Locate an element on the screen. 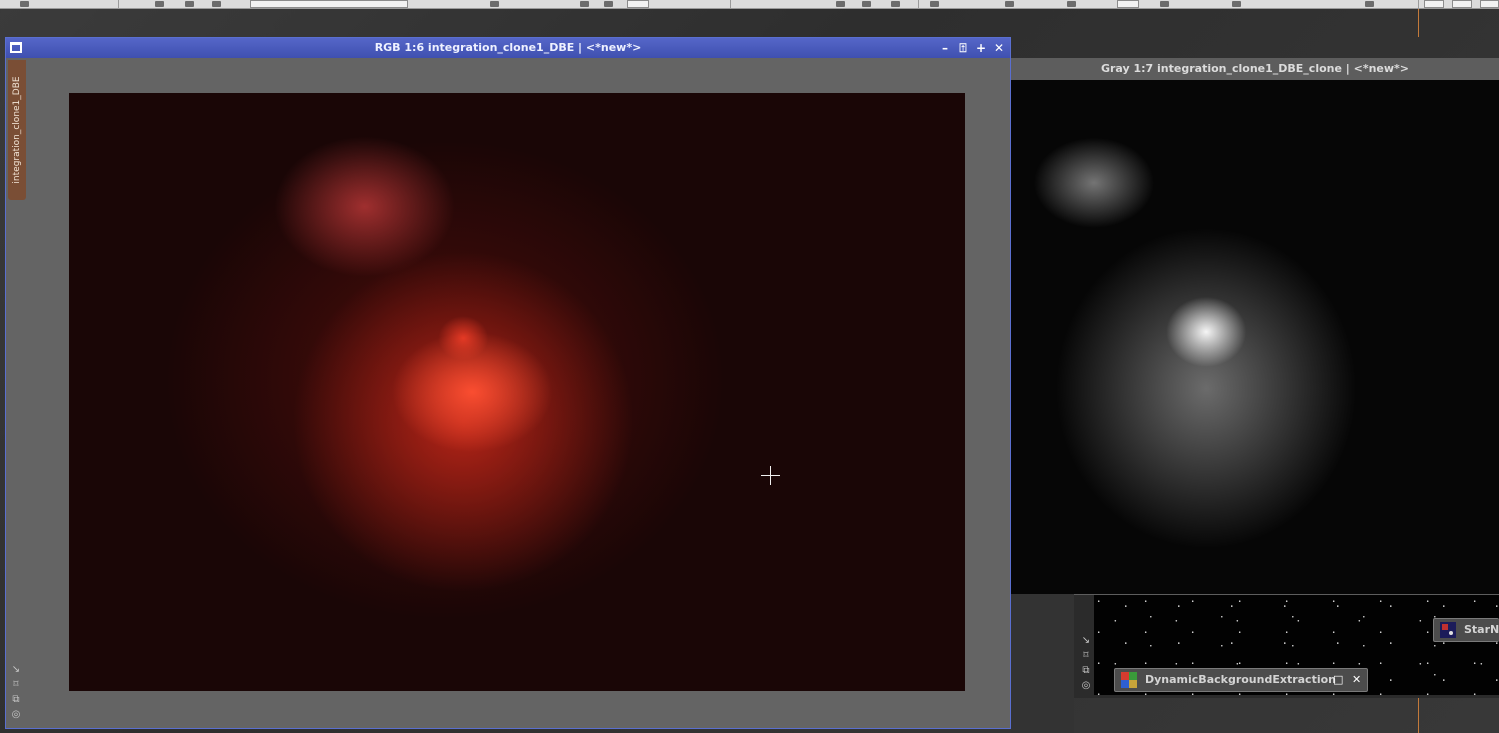 The height and width of the screenshot is (733, 1499). process-icon-starnet: StarNe is located at coordinates (1466, 630).